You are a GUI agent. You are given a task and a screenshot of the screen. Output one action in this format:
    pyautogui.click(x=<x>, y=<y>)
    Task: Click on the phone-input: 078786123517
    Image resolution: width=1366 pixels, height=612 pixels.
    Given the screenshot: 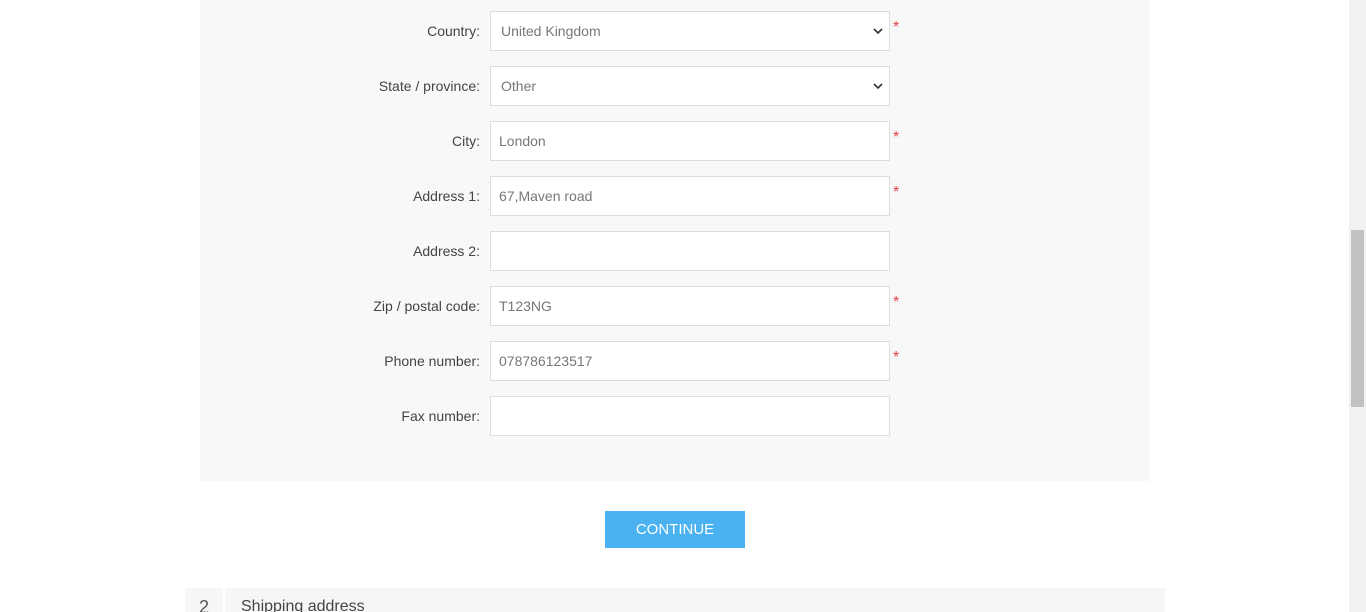 What is the action you would take?
    pyautogui.click(x=690, y=361)
    